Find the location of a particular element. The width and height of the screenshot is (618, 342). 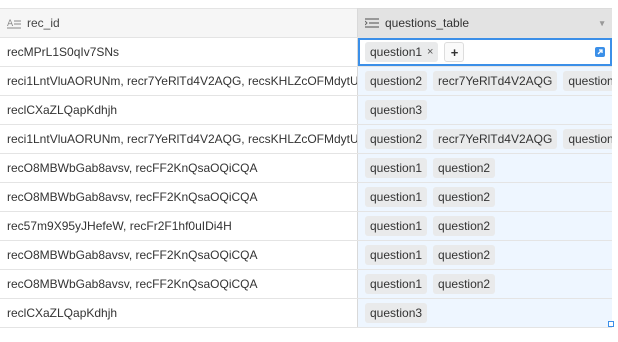

linked-record-chip: question1 × is located at coordinates (402, 52).